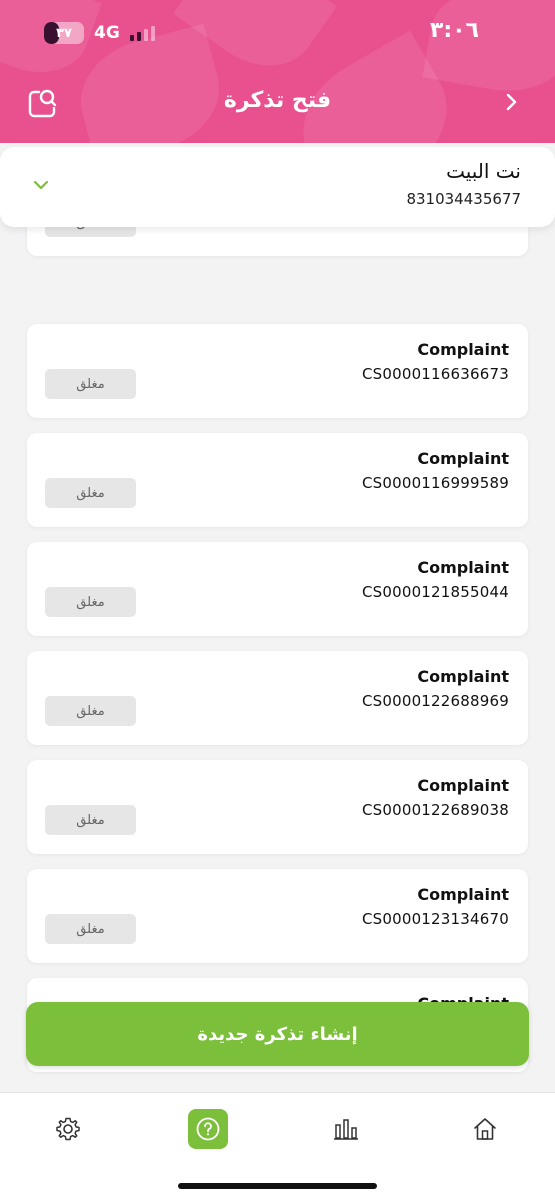  I want to click on ticket-card: Complaint CS0000121855044 مغلق, so click(277, 589).